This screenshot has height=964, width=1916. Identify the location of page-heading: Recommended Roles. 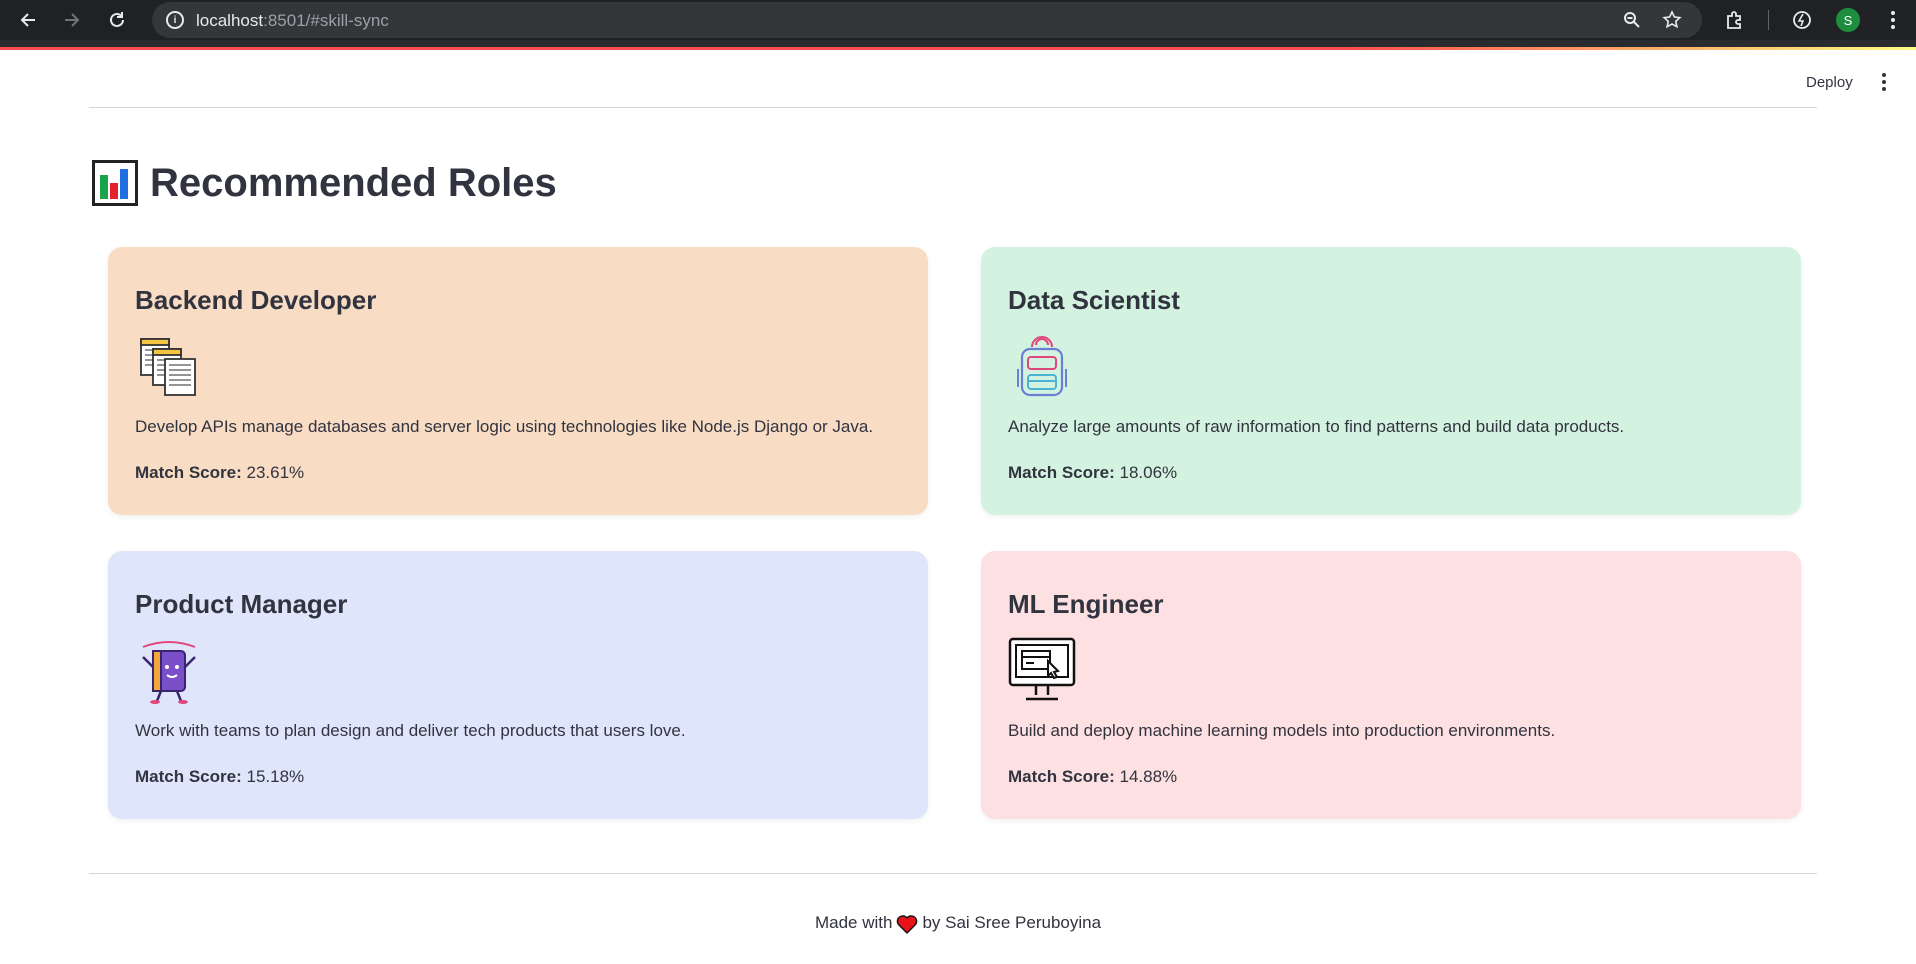
(324, 183).